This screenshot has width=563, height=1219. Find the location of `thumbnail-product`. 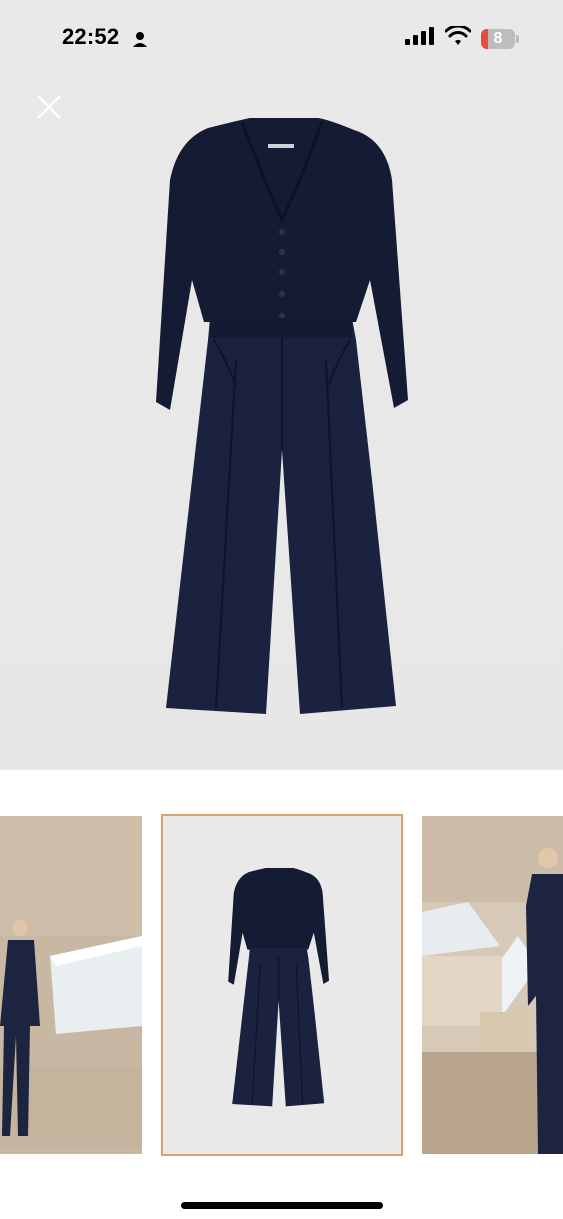

thumbnail-product is located at coordinates (282, 985).